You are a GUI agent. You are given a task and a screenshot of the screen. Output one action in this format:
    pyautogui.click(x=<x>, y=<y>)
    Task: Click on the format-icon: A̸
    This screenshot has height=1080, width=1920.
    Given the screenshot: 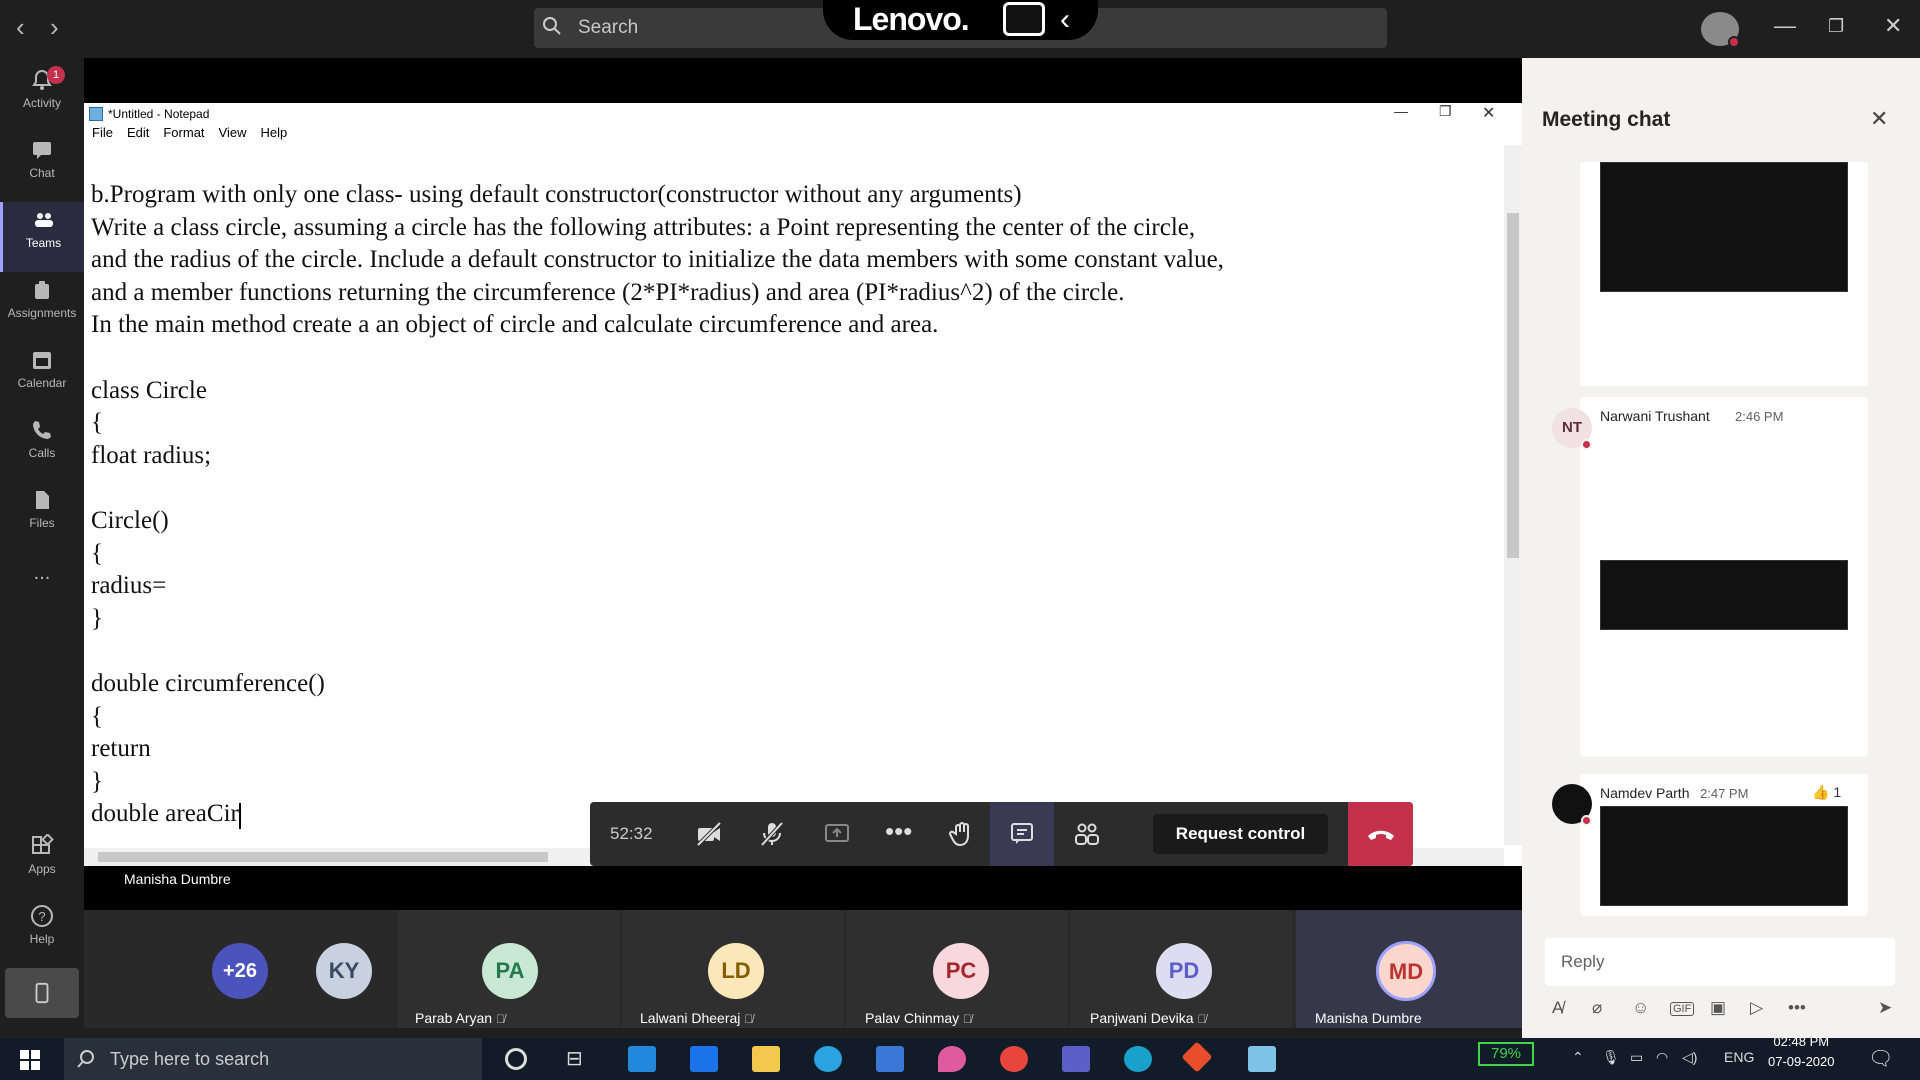 What is the action you would take?
    pyautogui.click(x=1557, y=1008)
    